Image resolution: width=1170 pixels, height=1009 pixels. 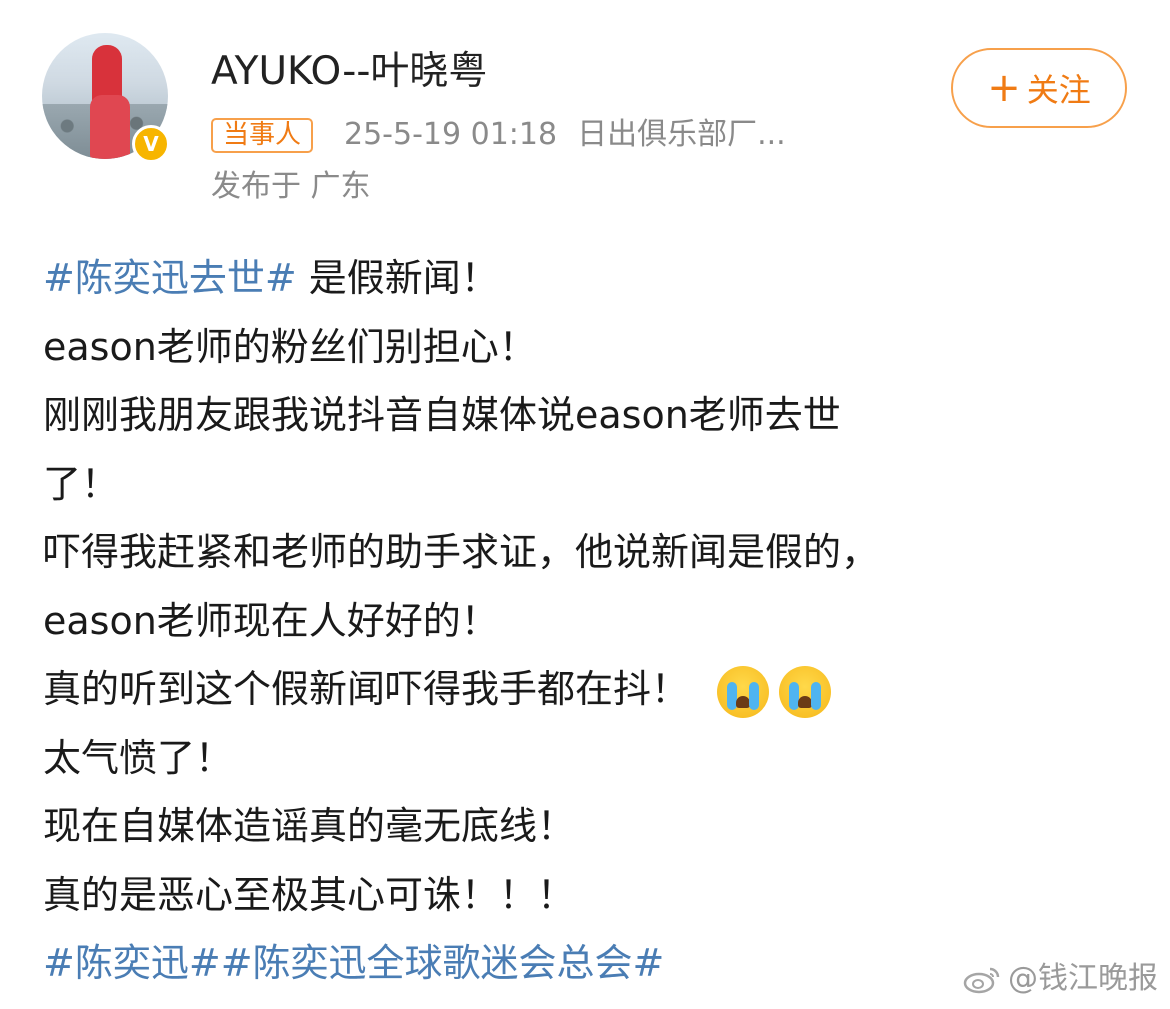 I want to click on watermark: @钱江晚报, so click(x=1060, y=979).